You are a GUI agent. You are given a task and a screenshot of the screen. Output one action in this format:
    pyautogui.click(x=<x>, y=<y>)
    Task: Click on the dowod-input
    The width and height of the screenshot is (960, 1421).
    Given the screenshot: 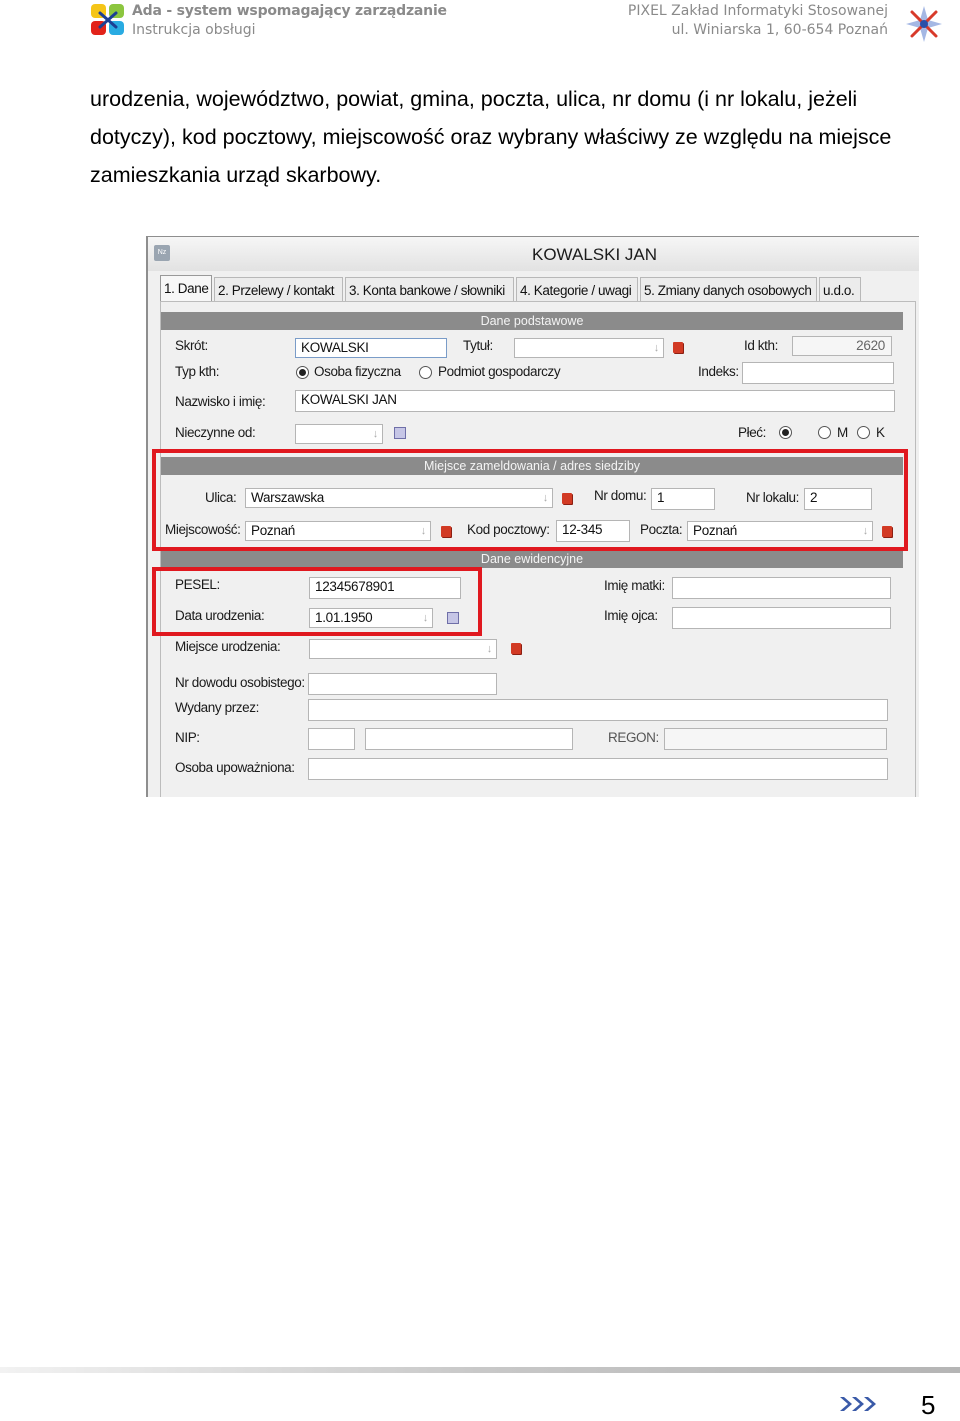 What is the action you would take?
    pyautogui.click(x=402, y=684)
    